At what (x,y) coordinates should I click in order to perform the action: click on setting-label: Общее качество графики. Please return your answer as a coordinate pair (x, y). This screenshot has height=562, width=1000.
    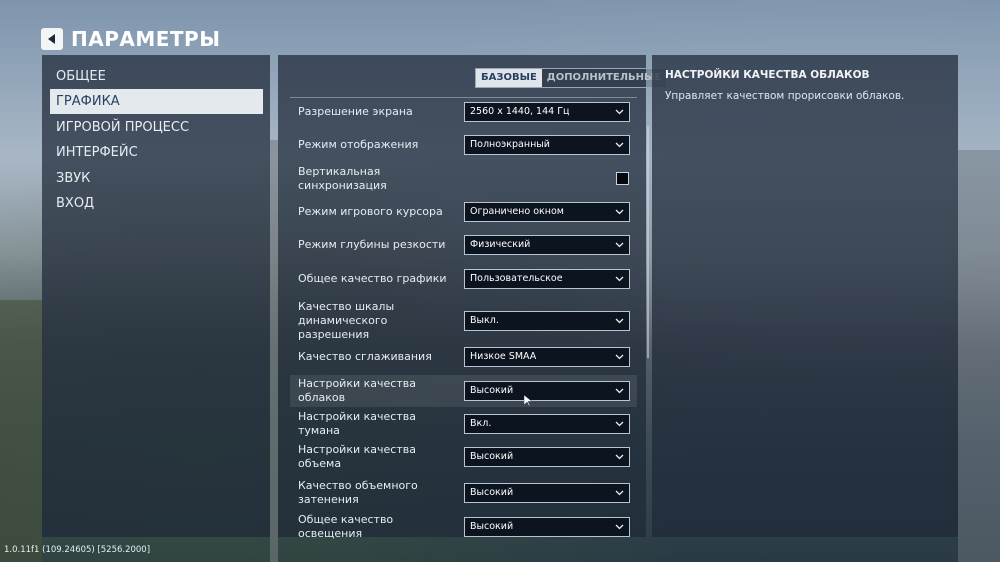
    Looking at the image, I should click on (372, 278).